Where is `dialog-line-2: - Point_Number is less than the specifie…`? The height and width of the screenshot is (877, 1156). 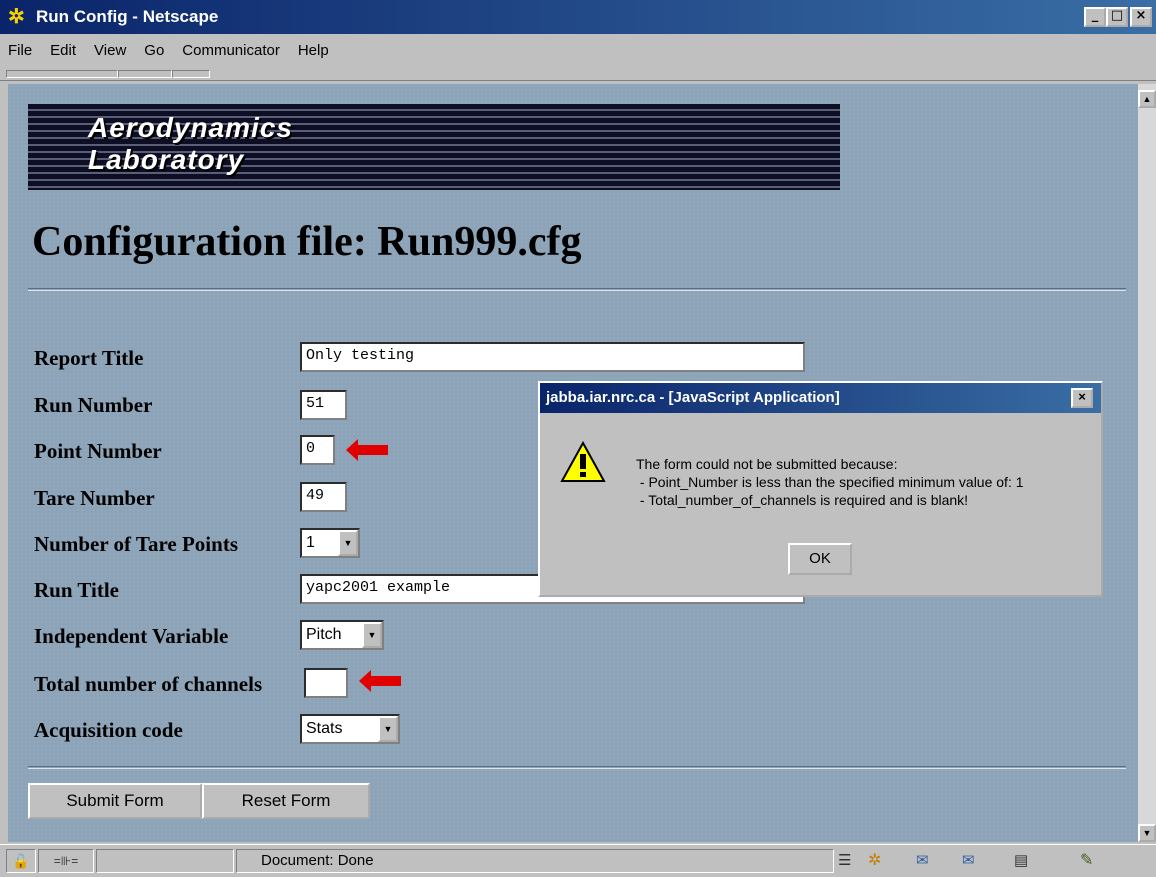
dialog-line-2: - Point_Number is less than the specifie… is located at coordinates (830, 482).